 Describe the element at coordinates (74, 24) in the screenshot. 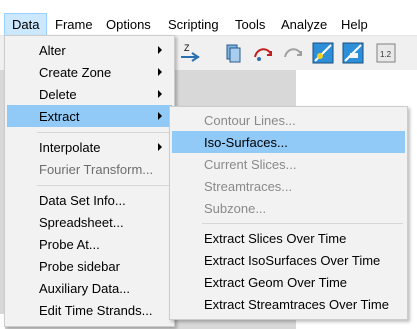

I see `menu-frame: Frame` at that location.